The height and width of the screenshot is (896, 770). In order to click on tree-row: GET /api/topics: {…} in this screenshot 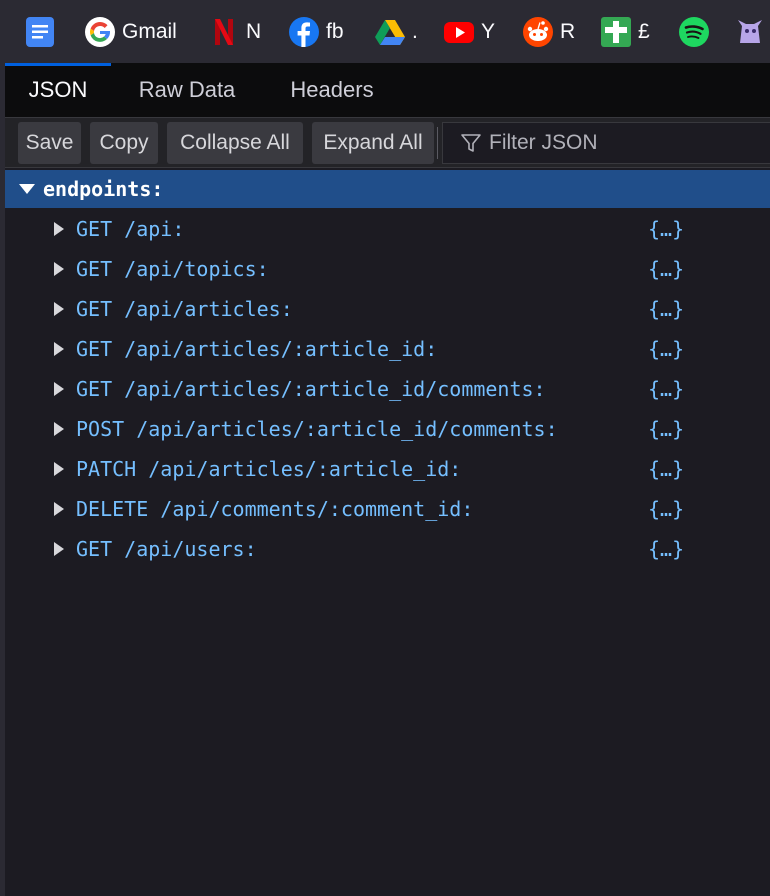, I will do `click(387, 269)`.